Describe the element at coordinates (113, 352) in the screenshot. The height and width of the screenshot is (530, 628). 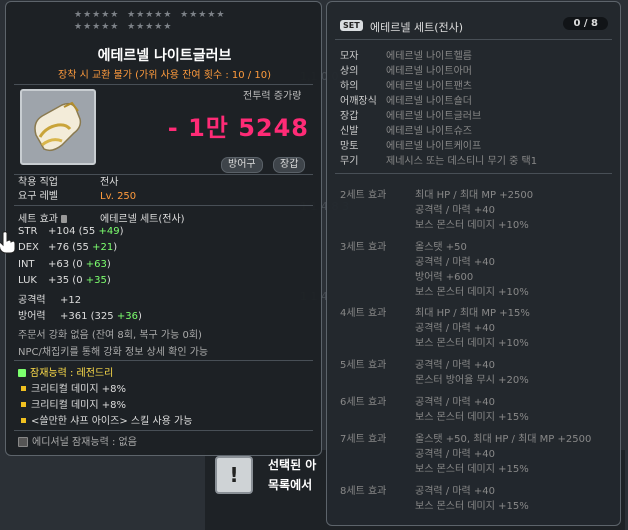
I see `npc-note: NPC/채집키를 통해 강화 정보 상세 확인 가능` at that location.